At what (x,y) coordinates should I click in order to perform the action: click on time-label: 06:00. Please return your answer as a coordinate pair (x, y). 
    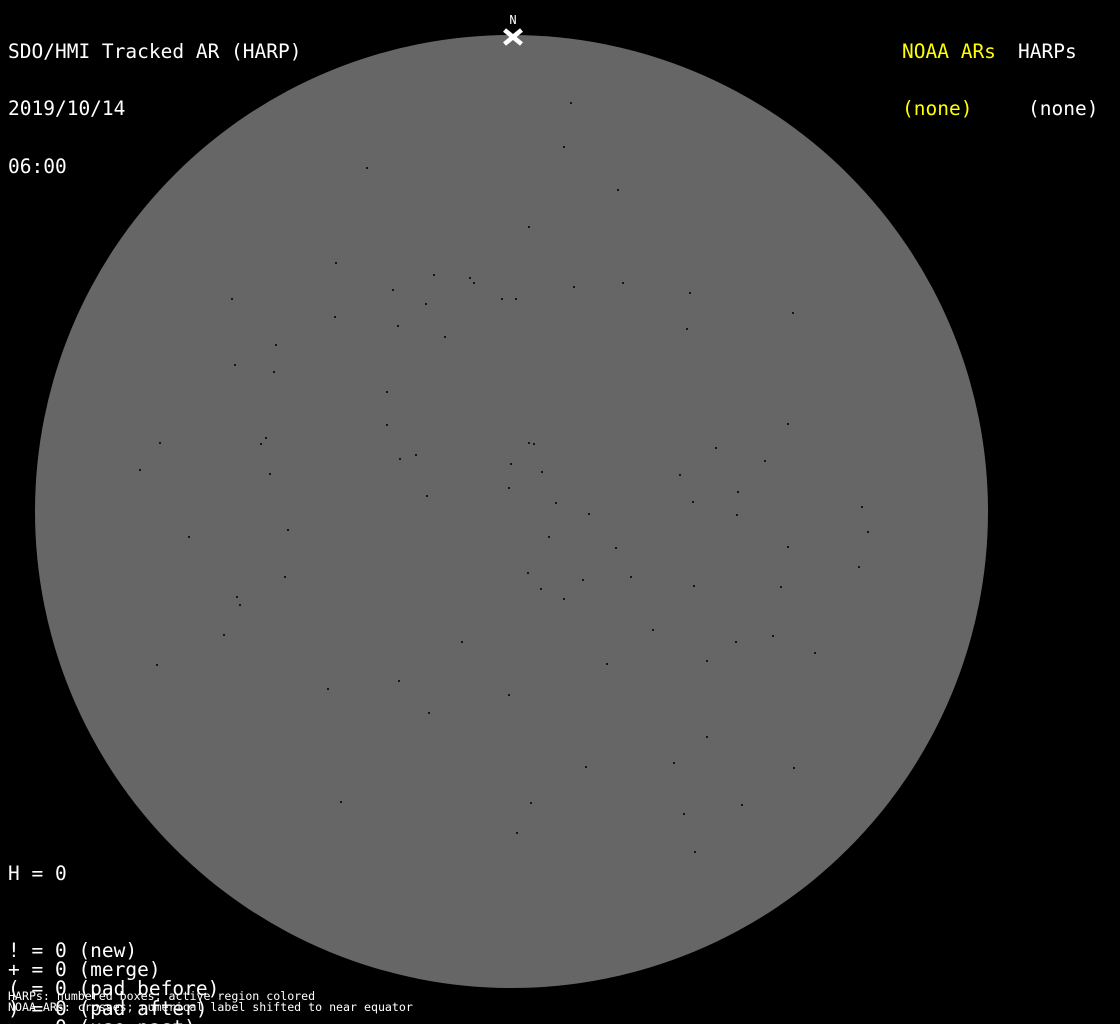
    Looking at the image, I should click on (37, 167).